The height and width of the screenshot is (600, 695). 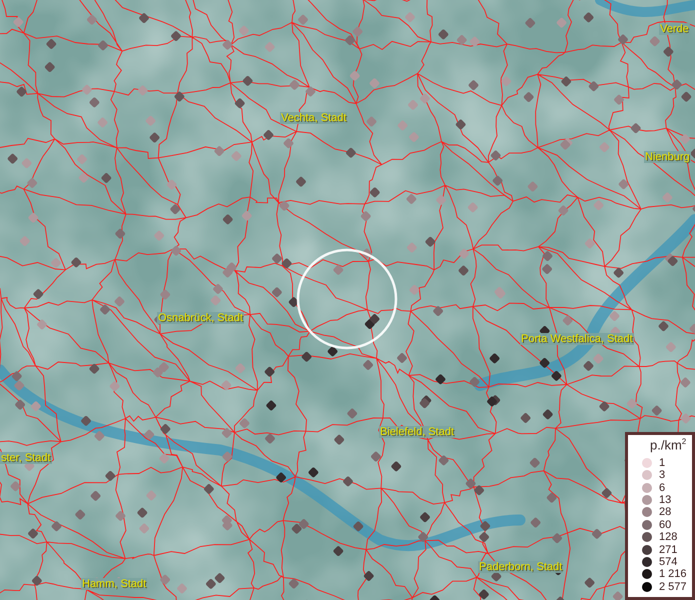 I want to click on legend-label: 574, so click(x=668, y=562).